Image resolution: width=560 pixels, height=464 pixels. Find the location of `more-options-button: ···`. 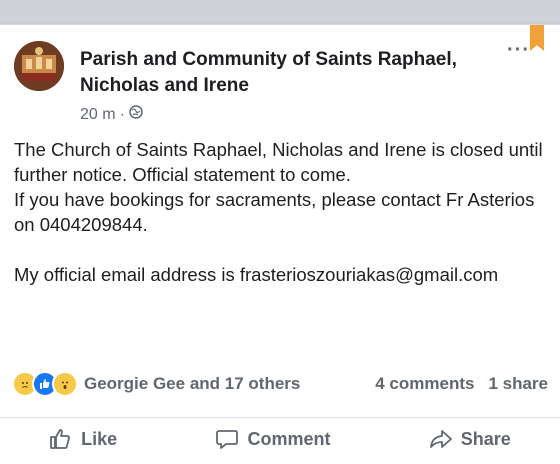

more-options-button: ··· is located at coordinates (518, 50).